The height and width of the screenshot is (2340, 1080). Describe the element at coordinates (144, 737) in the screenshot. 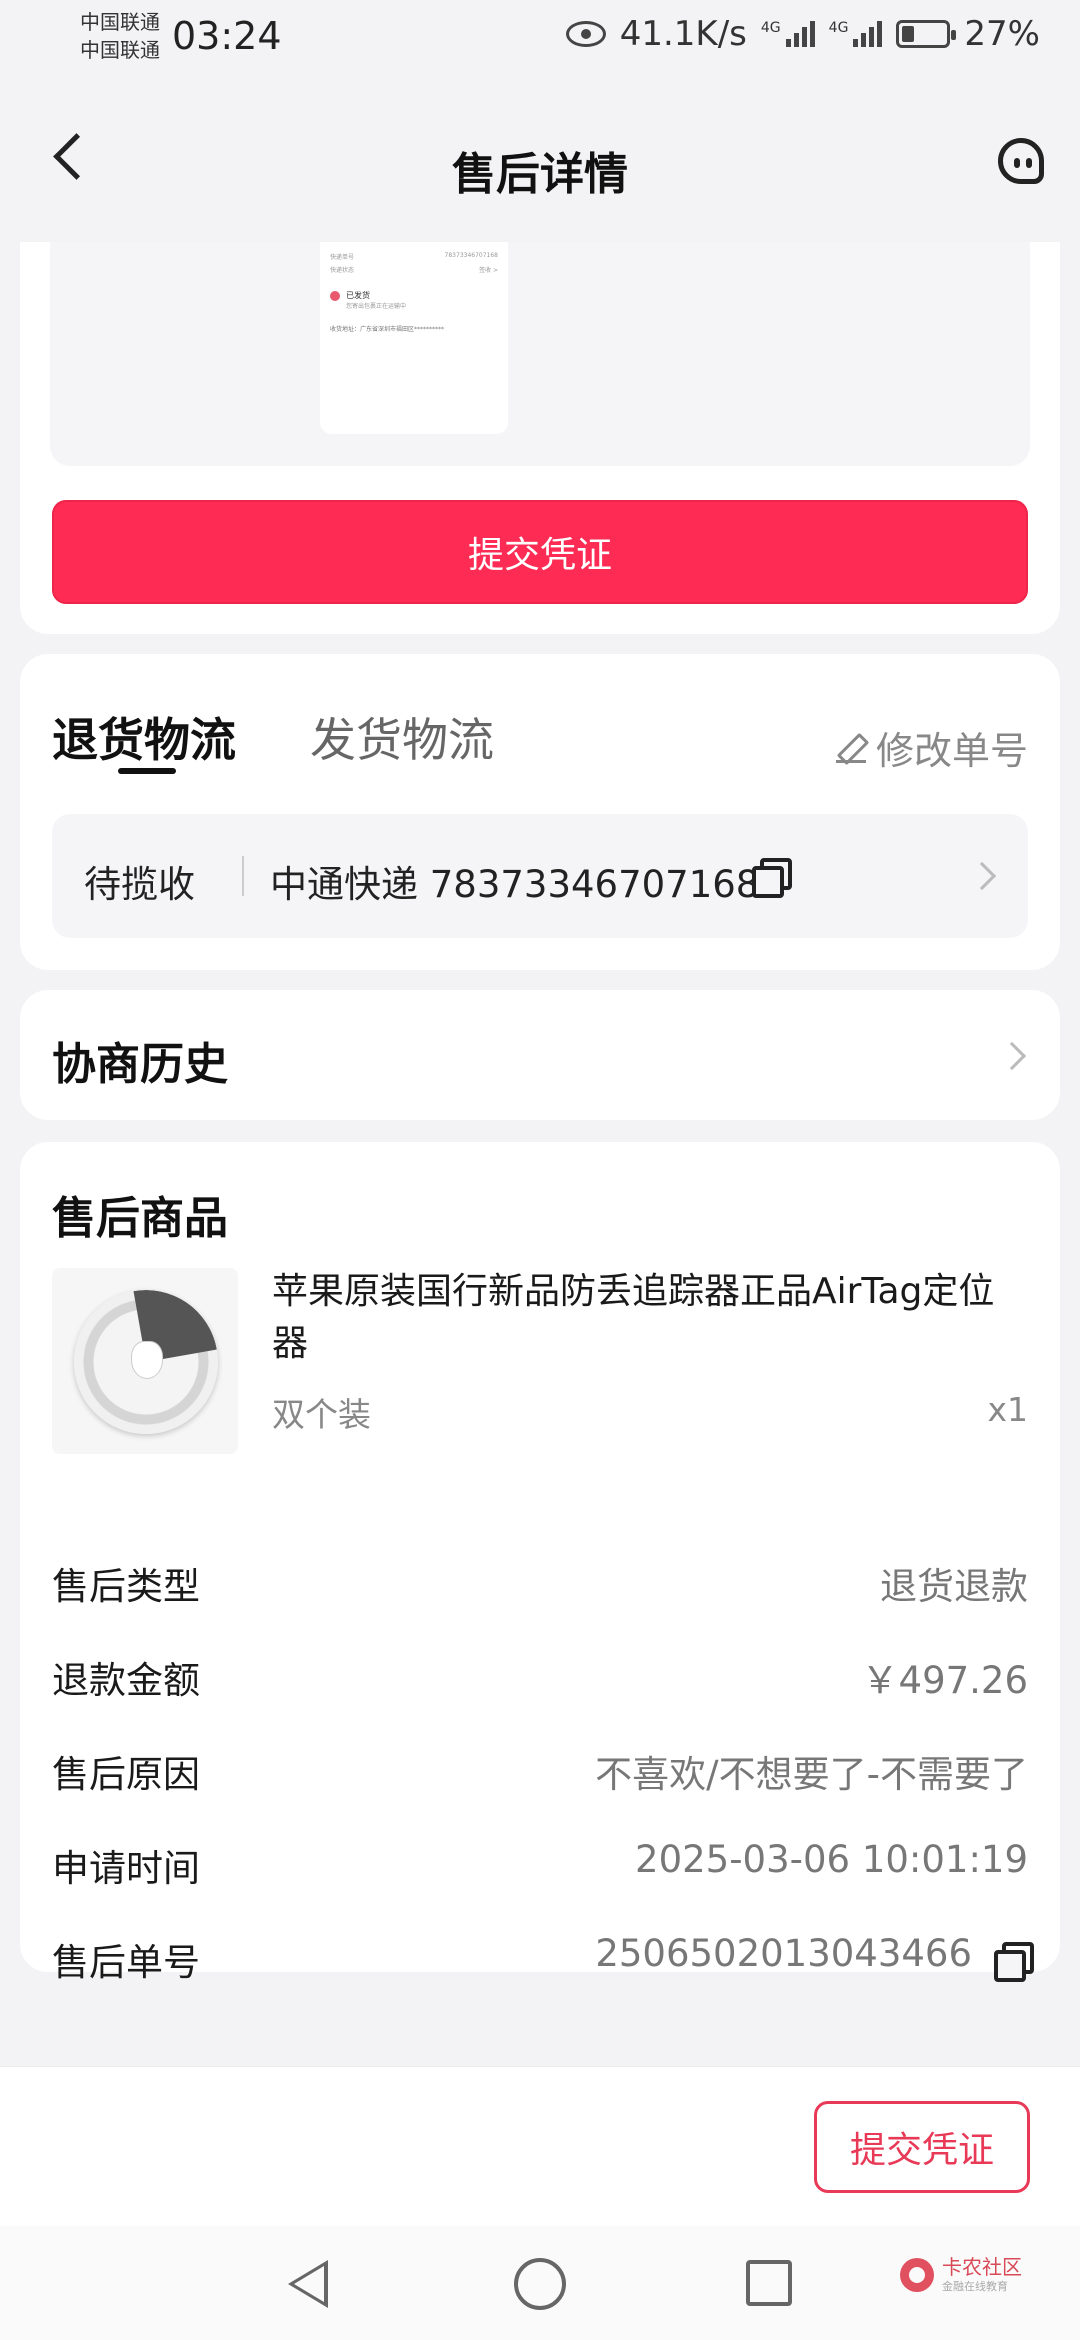

I see `tab-return-logistics: 退货物流` at that location.